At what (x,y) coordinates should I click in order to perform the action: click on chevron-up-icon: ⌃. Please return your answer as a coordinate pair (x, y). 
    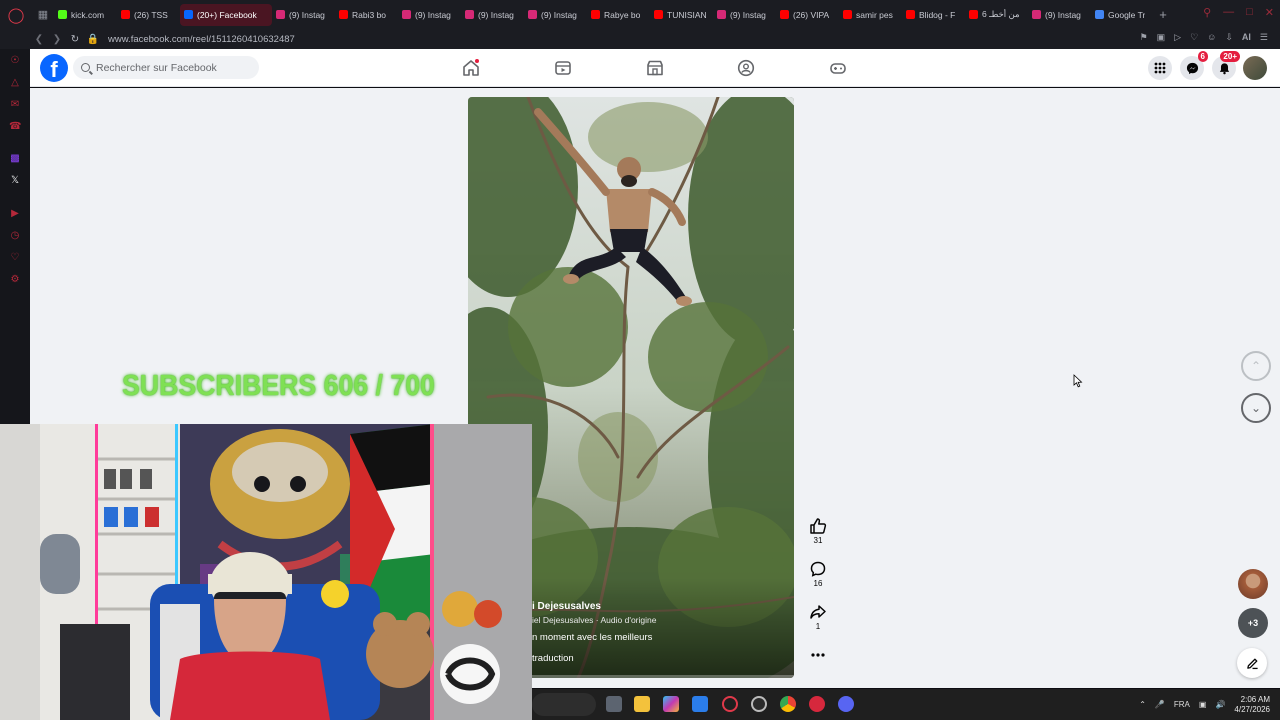
    Looking at the image, I should click on (1256, 366).